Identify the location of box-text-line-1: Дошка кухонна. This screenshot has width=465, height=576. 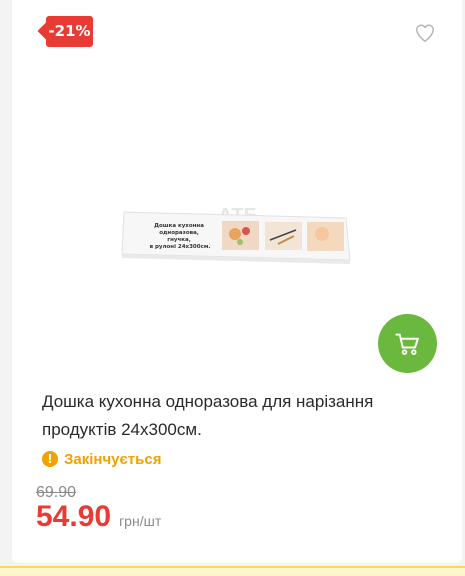
(179, 226).